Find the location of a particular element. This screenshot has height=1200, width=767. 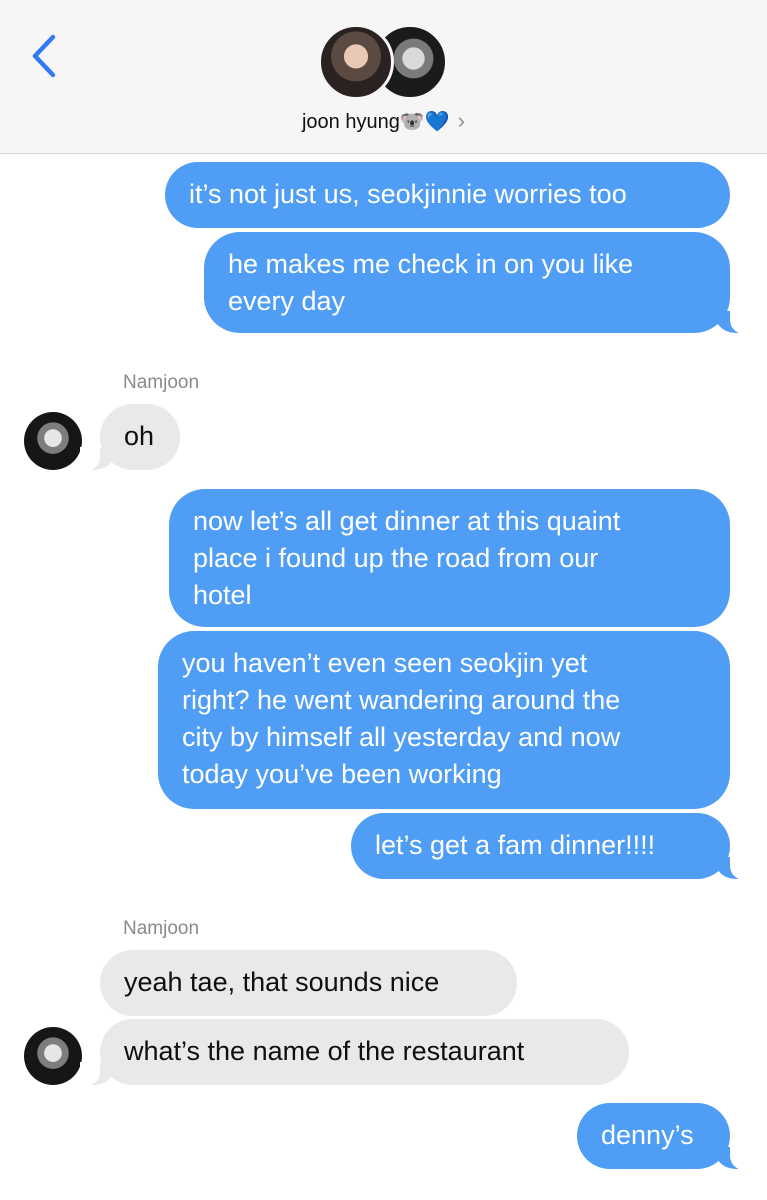

sent-message-bubble: denny’s is located at coordinates (663, 1136).